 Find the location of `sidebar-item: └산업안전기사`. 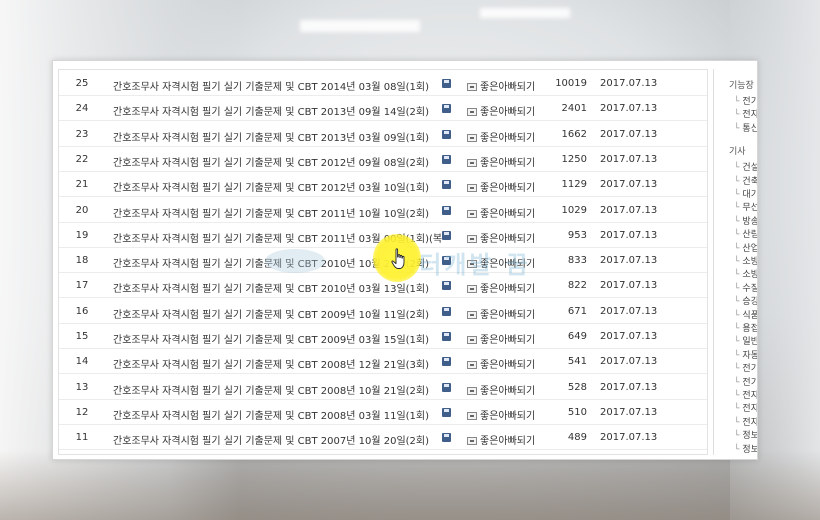

sidebar-item: └산업안전기사 is located at coordinates (745, 247).